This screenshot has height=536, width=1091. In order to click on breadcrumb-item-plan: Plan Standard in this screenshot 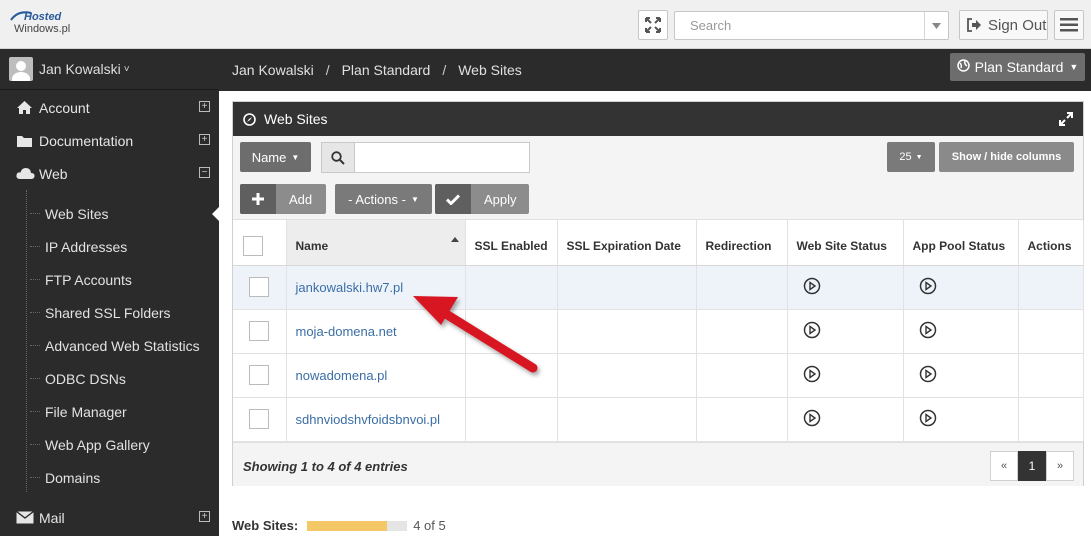, I will do `click(386, 70)`.